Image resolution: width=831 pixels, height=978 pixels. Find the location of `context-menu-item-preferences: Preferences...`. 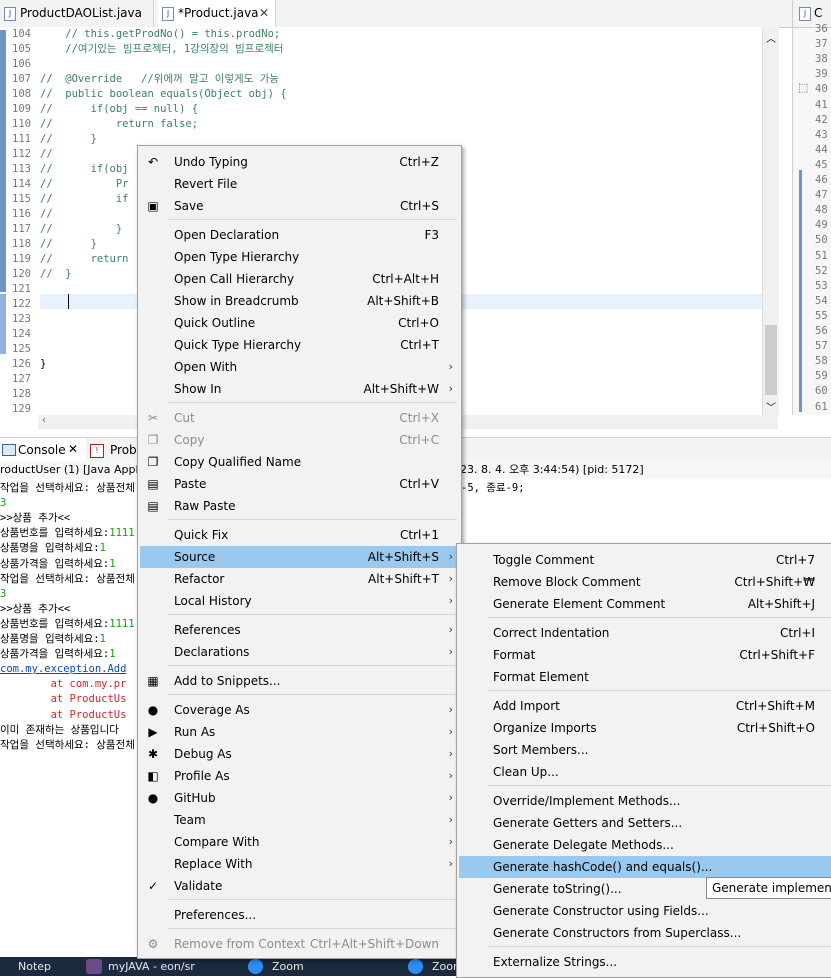

context-menu-item-preferences: Preferences... is located at coordinates (300, 915).